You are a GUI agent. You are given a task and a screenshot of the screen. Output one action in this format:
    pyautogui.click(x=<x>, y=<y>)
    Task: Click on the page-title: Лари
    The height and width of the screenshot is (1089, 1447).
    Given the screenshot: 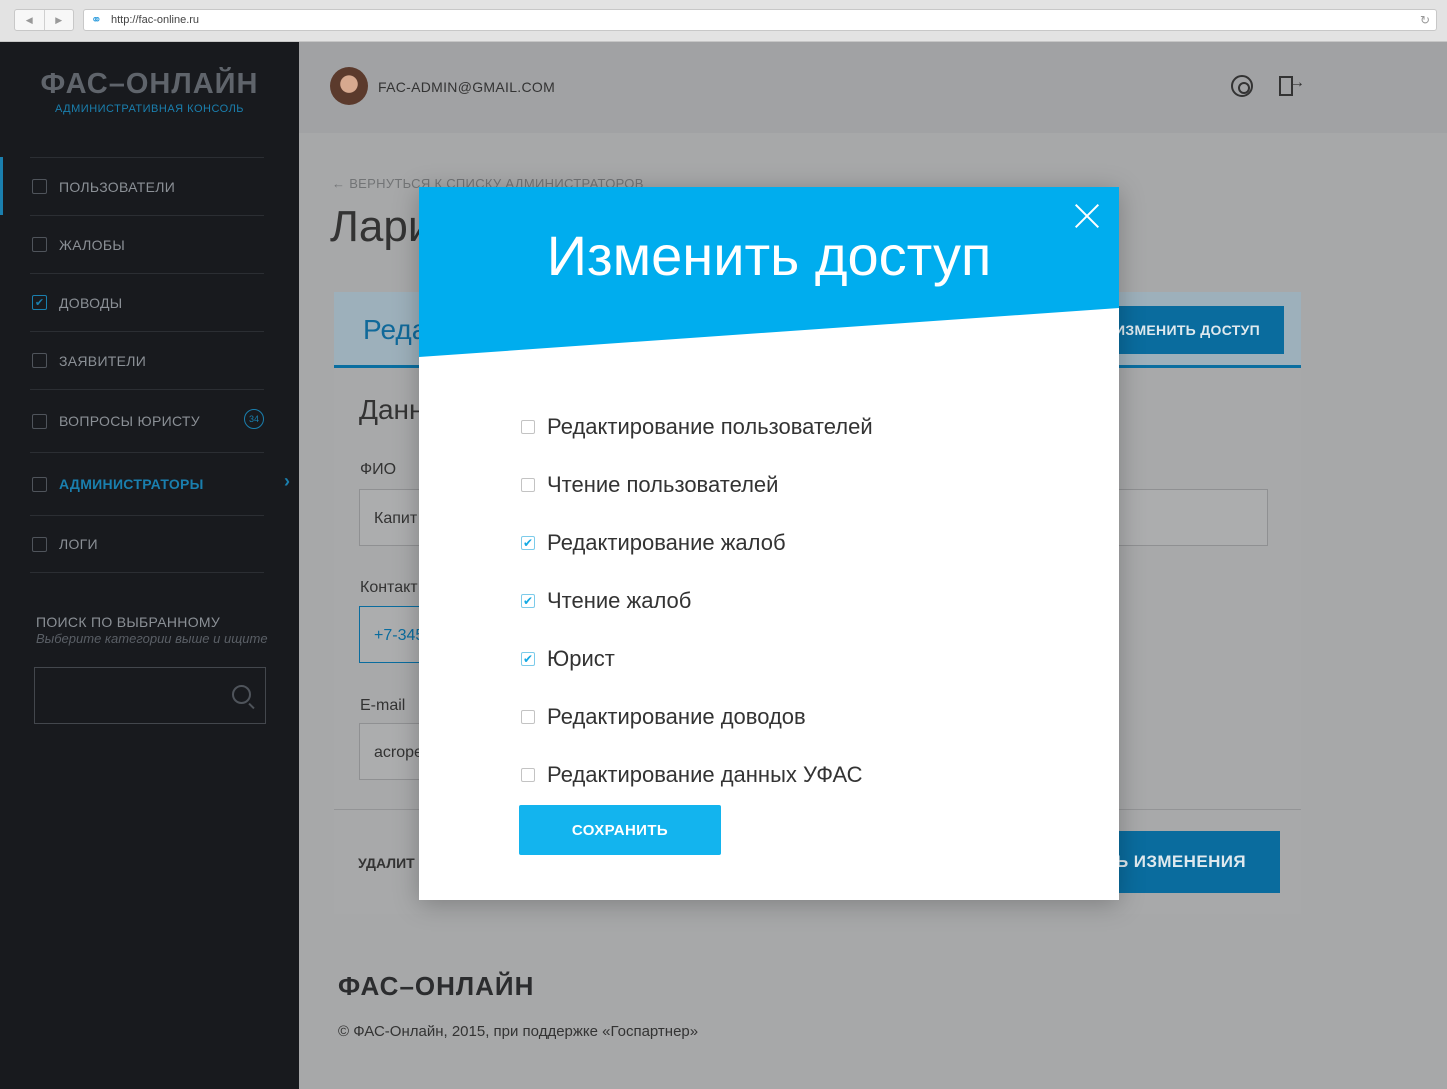 What is the action you would take?
    pyautogui.click(x=381, y=226)
    